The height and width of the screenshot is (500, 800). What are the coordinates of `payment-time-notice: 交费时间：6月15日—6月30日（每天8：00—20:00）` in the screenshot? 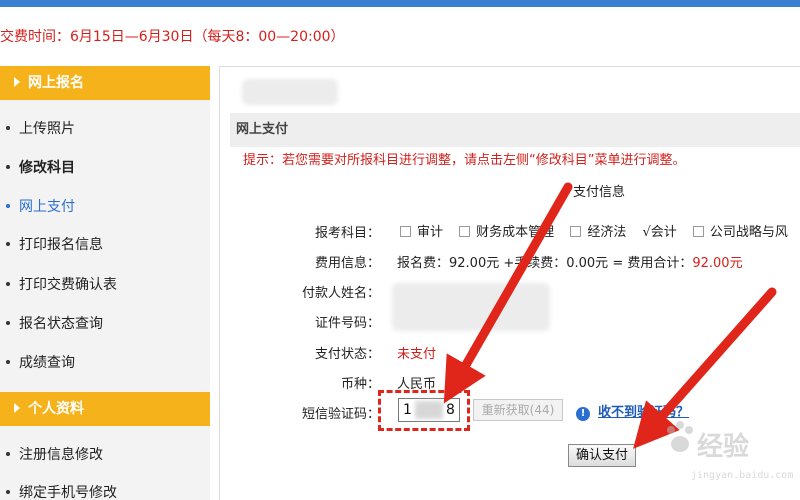 It's located at (172, 37).